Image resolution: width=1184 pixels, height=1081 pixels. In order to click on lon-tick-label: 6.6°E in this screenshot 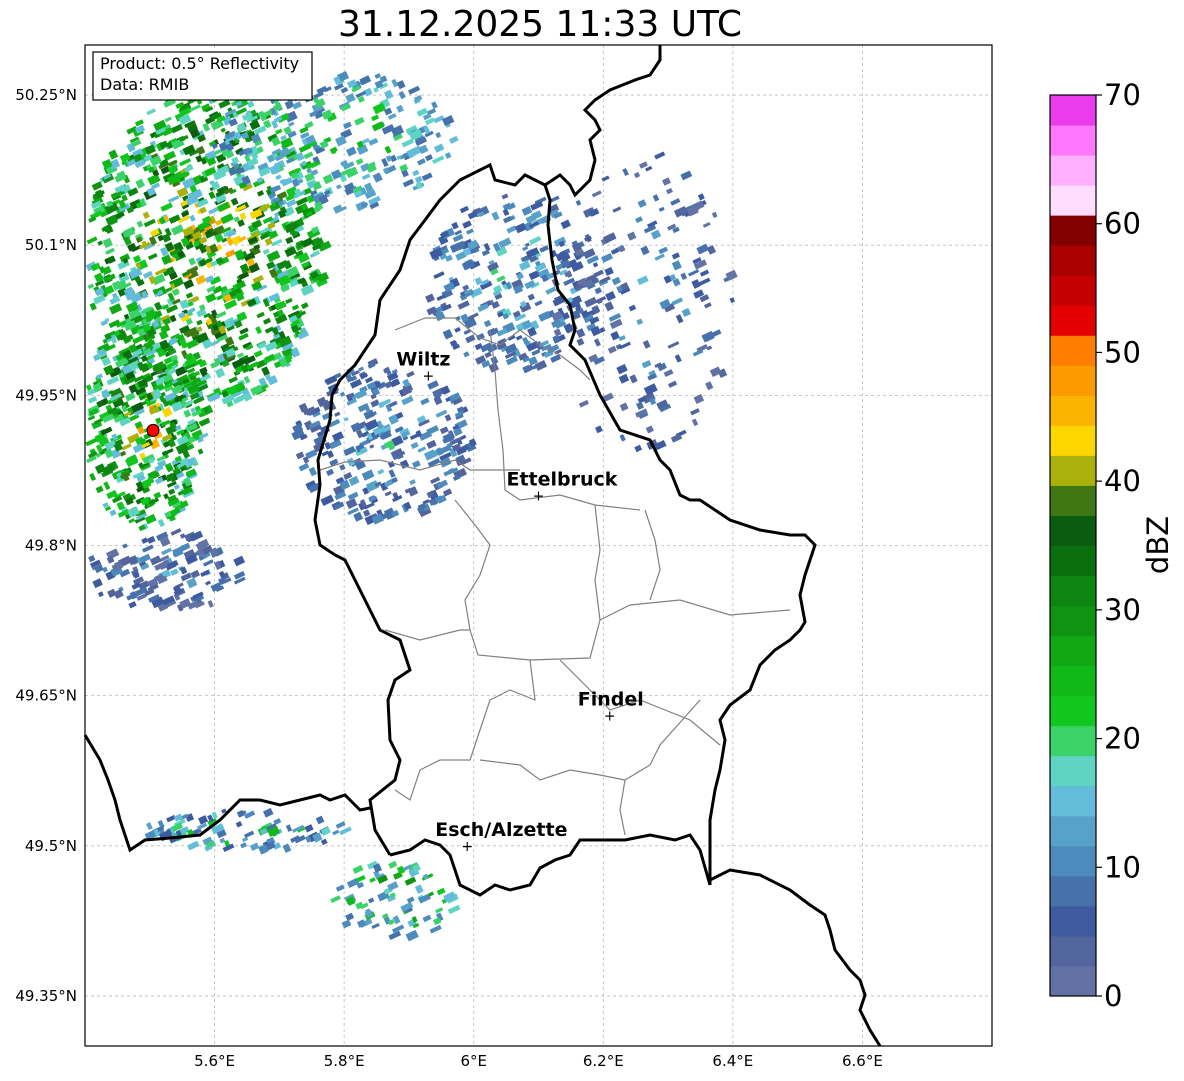, I will do `click(862, 1061)`.